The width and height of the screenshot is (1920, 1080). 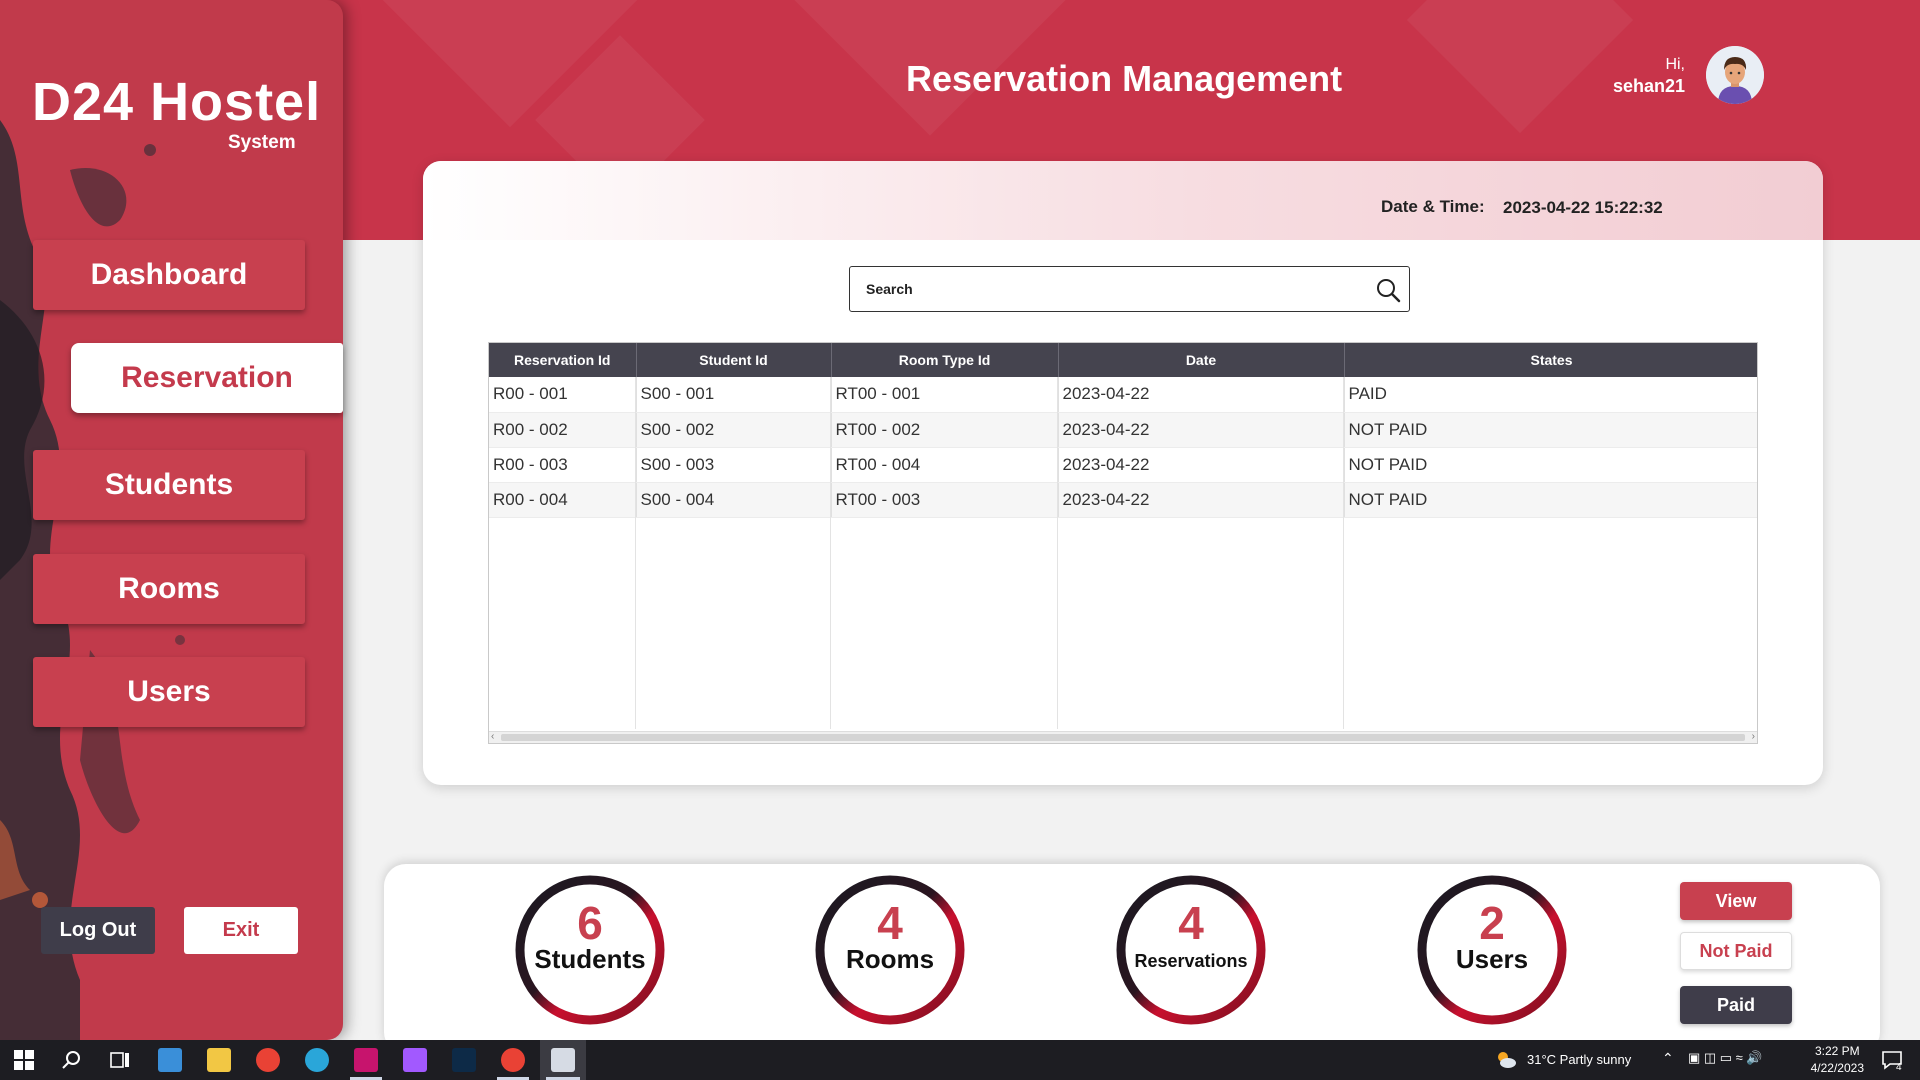 What do you see at coordinates (1550, 360) in the screenshot?
I see `column-header-states: States` at bounding box center [1550, 360].